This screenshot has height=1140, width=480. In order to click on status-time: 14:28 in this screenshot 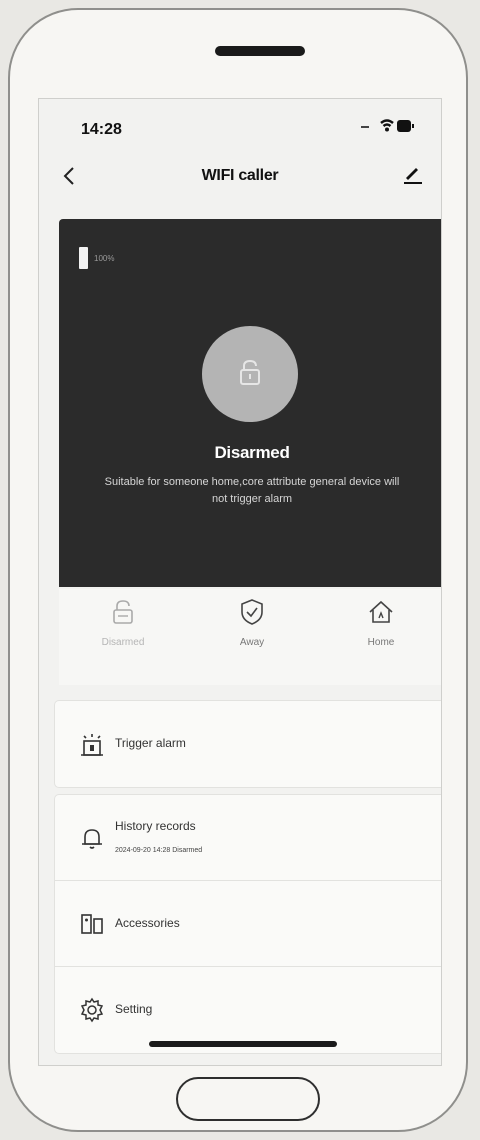, I will do `click(101, 129)`.